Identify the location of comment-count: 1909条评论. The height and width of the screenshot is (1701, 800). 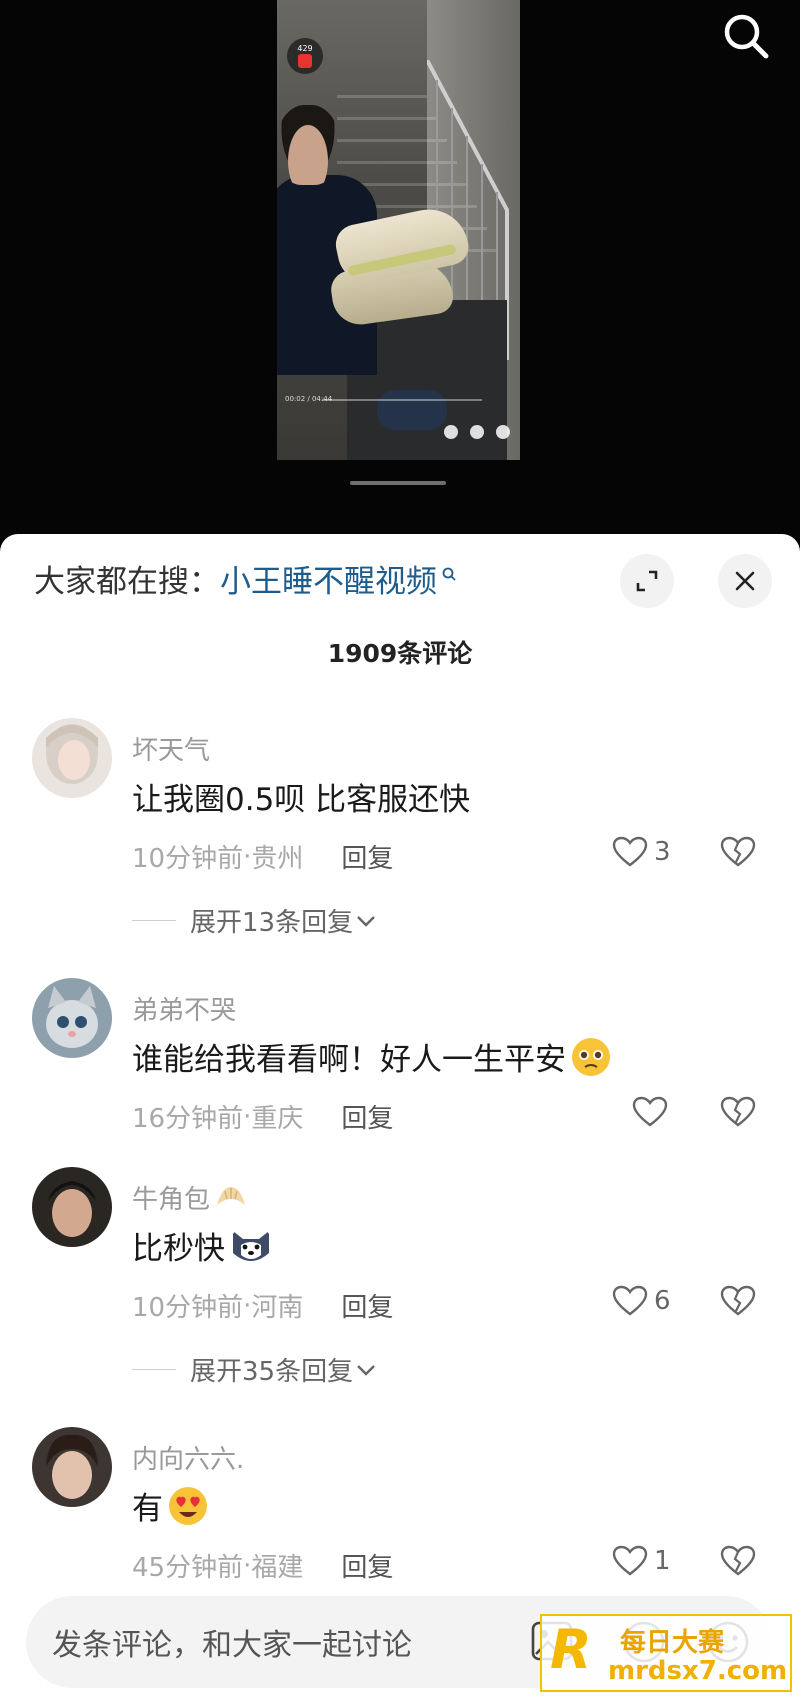
(400, 653).